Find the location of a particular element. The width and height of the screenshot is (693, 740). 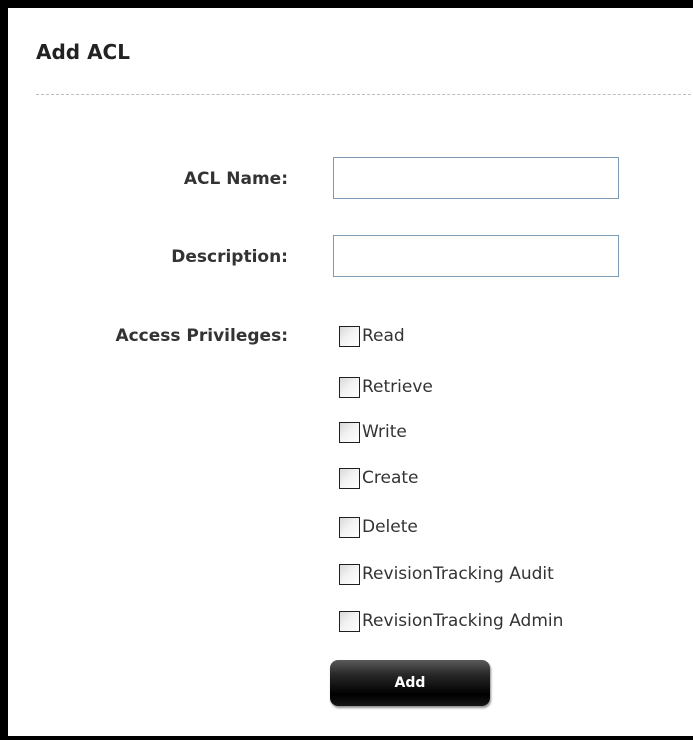

privilege-revisiontracking-audit-option: RevisionTracking Audit is located at coordinates (446, 574).